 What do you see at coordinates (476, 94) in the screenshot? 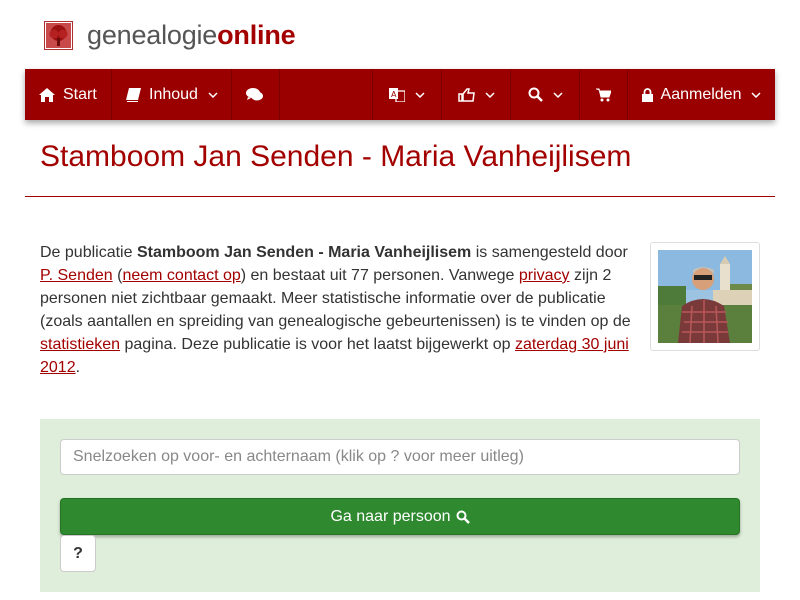
I see `nav-share` at bounding box center [476, 94].